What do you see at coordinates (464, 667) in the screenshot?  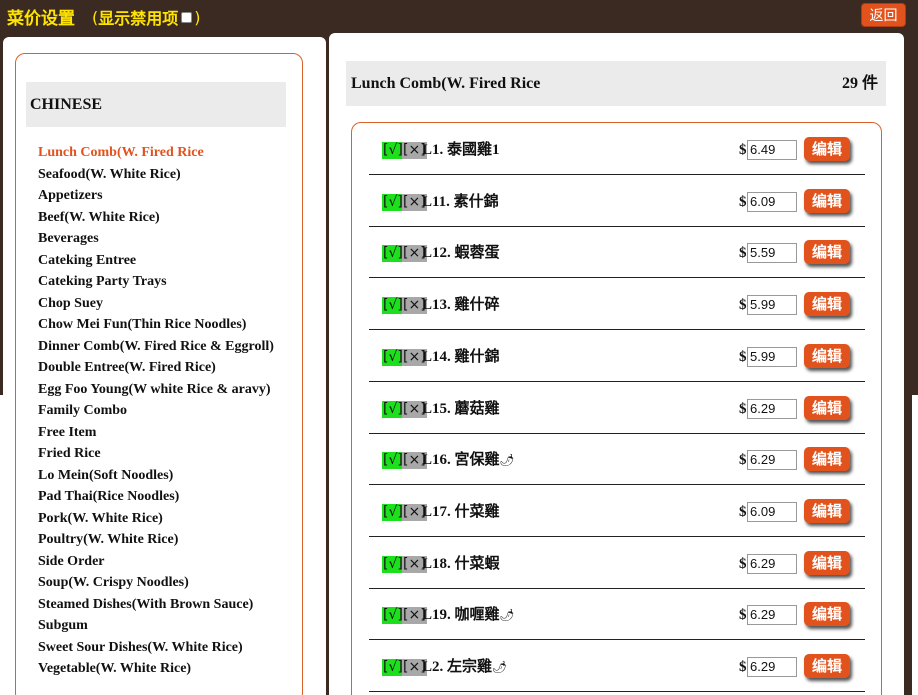 I see `menu-item-name: L2. 左宗雞🌶` at bounding box center [464, 667].